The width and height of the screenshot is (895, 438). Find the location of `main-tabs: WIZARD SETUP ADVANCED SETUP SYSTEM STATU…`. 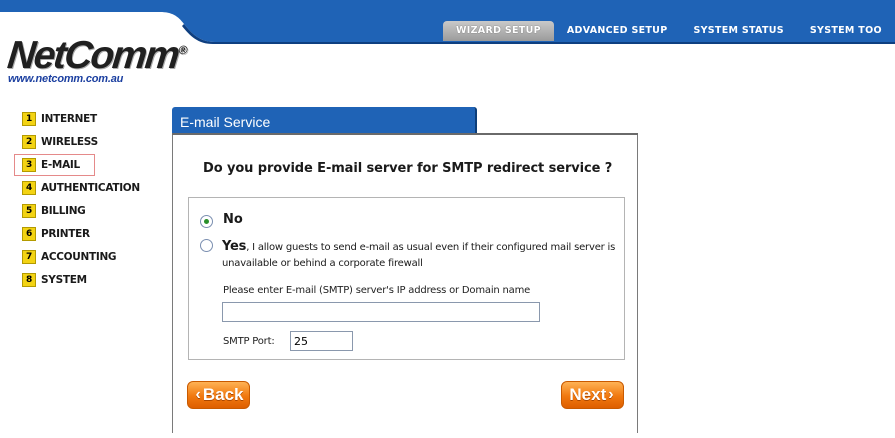

main-tabs: WIZARD SETUP ADVANCED SETUP SYSTEM STATU… is located at coordinates (669, 31).